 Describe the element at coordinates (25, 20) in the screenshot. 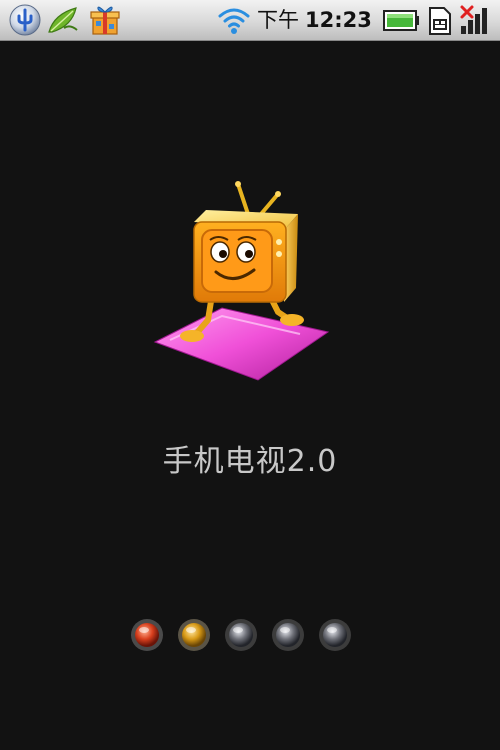

I see `usb-connected-icon` at that location.